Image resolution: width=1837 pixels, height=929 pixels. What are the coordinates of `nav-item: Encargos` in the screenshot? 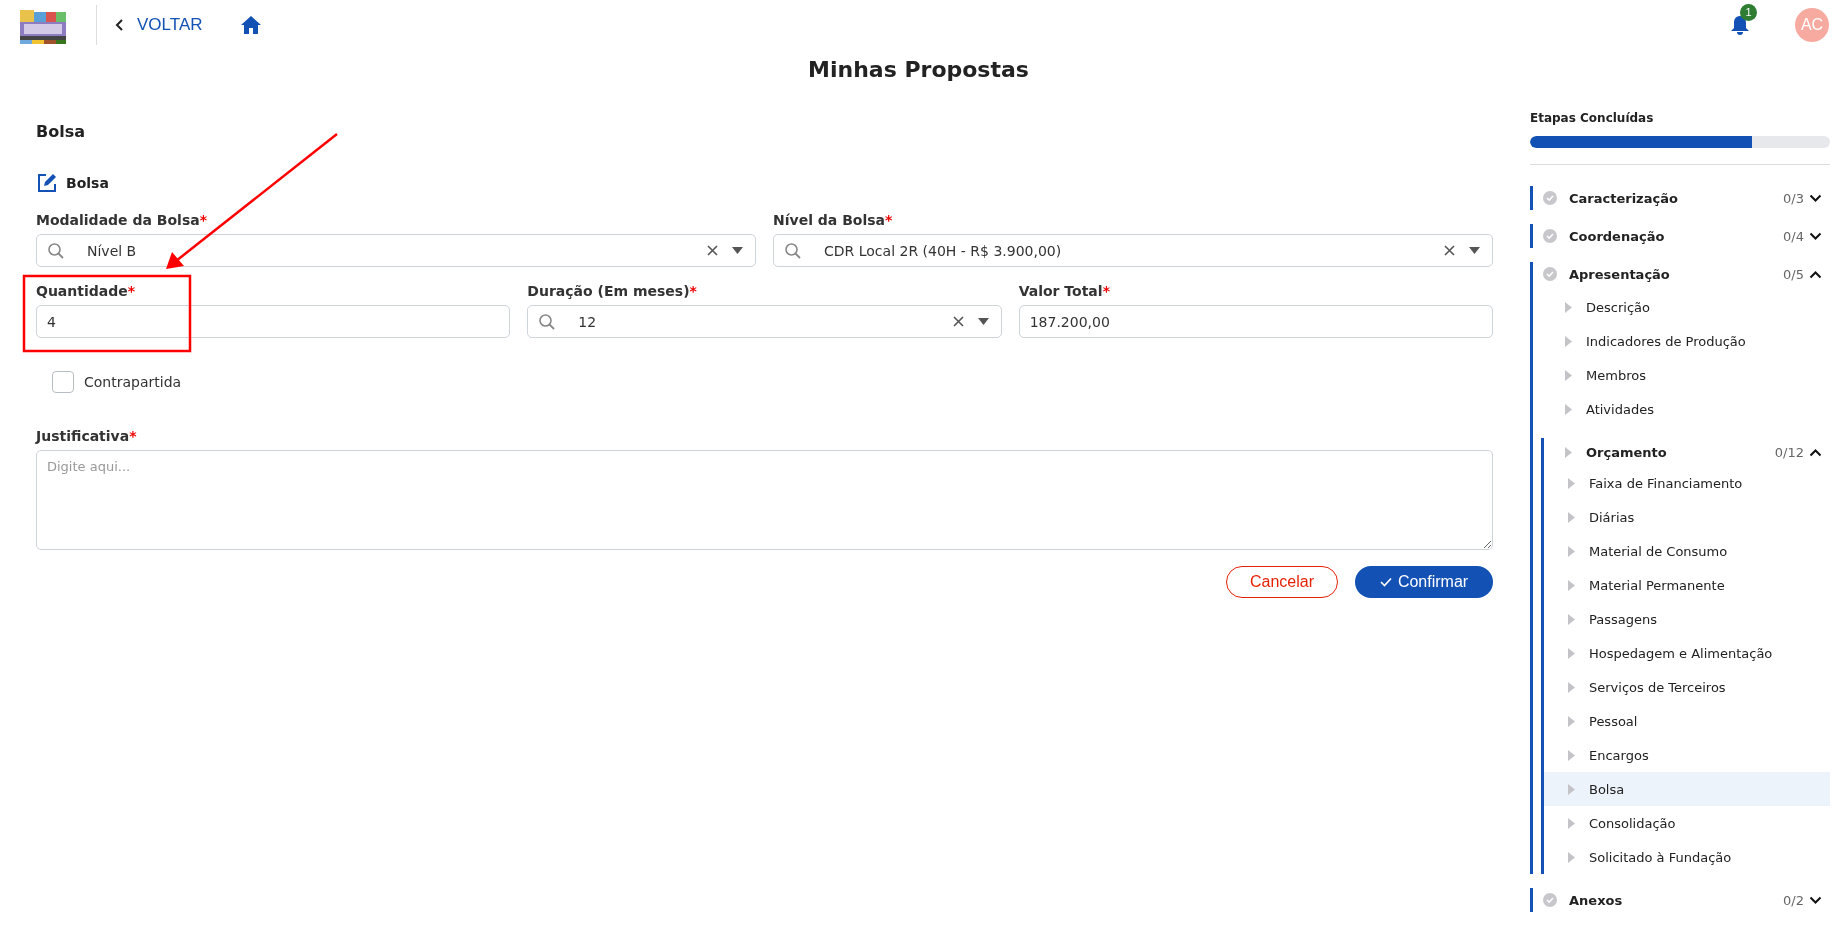 It's located at (1687, 755).